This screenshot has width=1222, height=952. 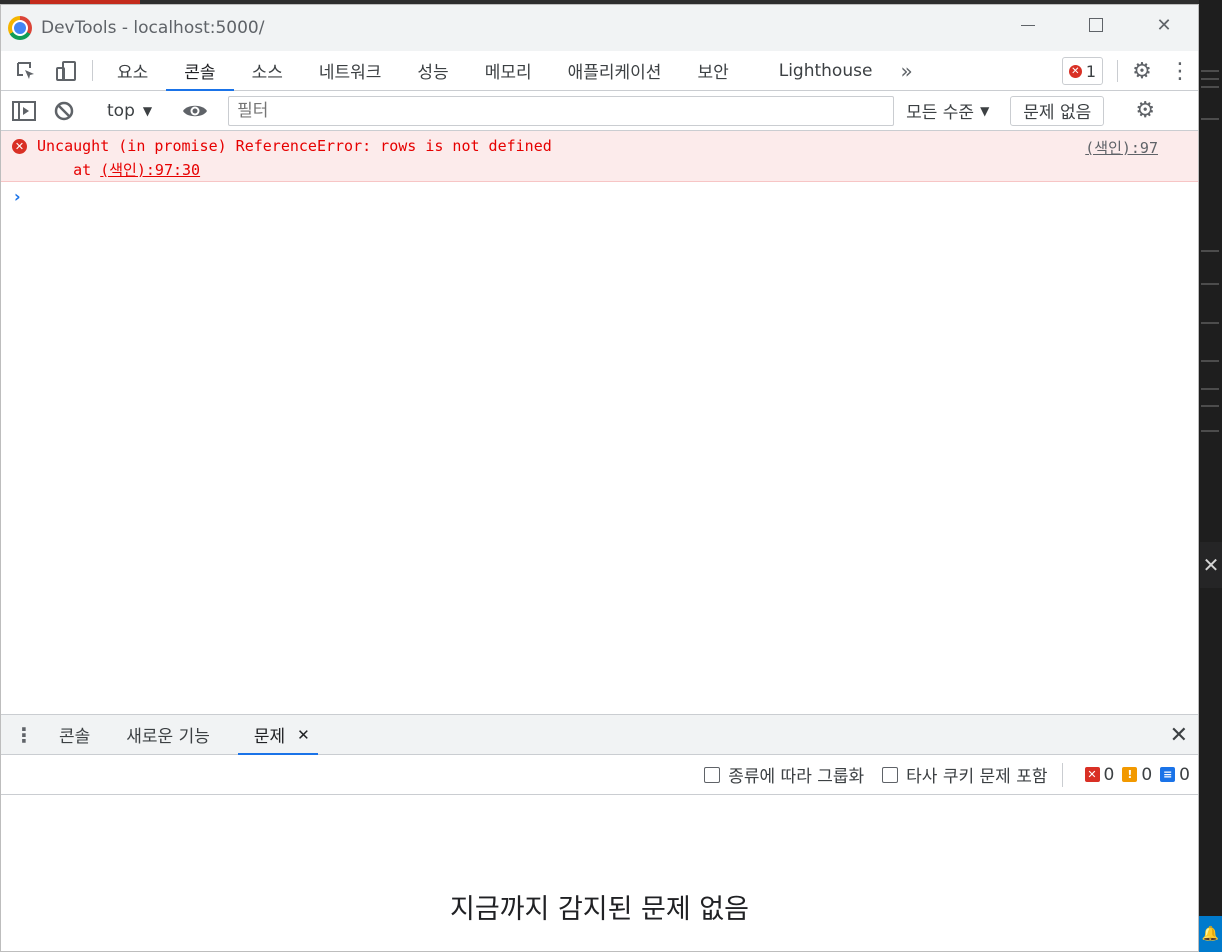 What do you see at coordinates (267, 70) in the screenshot?
I see `tab-sources: 소스` at bounding box center [267, 70].